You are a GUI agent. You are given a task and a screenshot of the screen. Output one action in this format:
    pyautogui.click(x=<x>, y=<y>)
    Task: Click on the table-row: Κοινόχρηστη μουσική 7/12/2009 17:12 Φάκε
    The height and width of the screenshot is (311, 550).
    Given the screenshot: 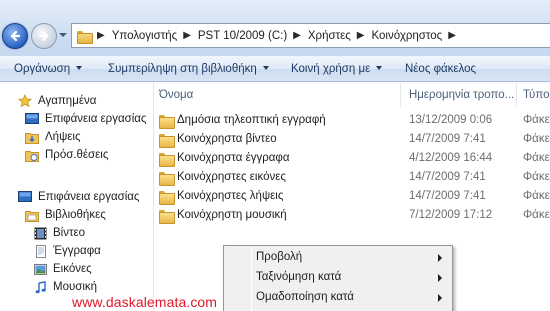 What is the action you would take?
    pyautogui.click(x=352, y=216)
    